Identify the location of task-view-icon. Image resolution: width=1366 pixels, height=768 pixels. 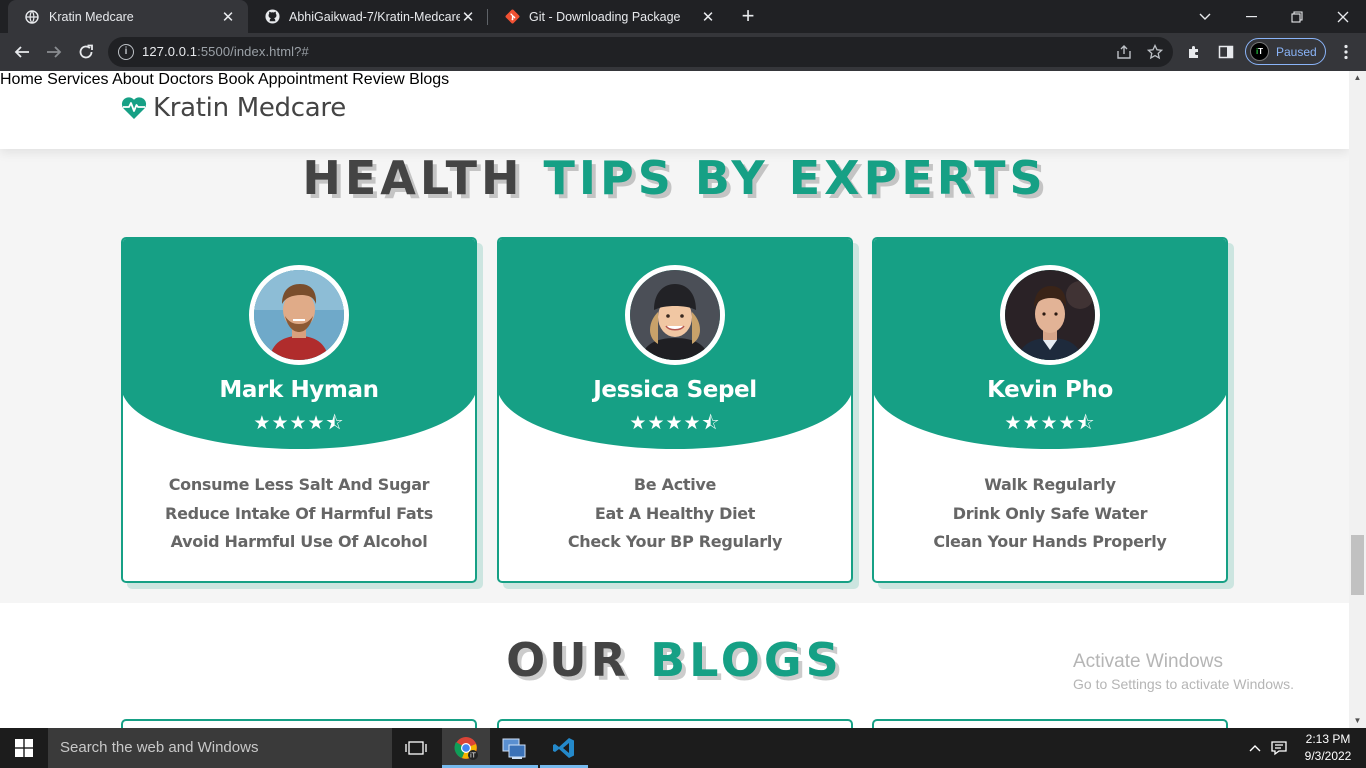
(416, 748).